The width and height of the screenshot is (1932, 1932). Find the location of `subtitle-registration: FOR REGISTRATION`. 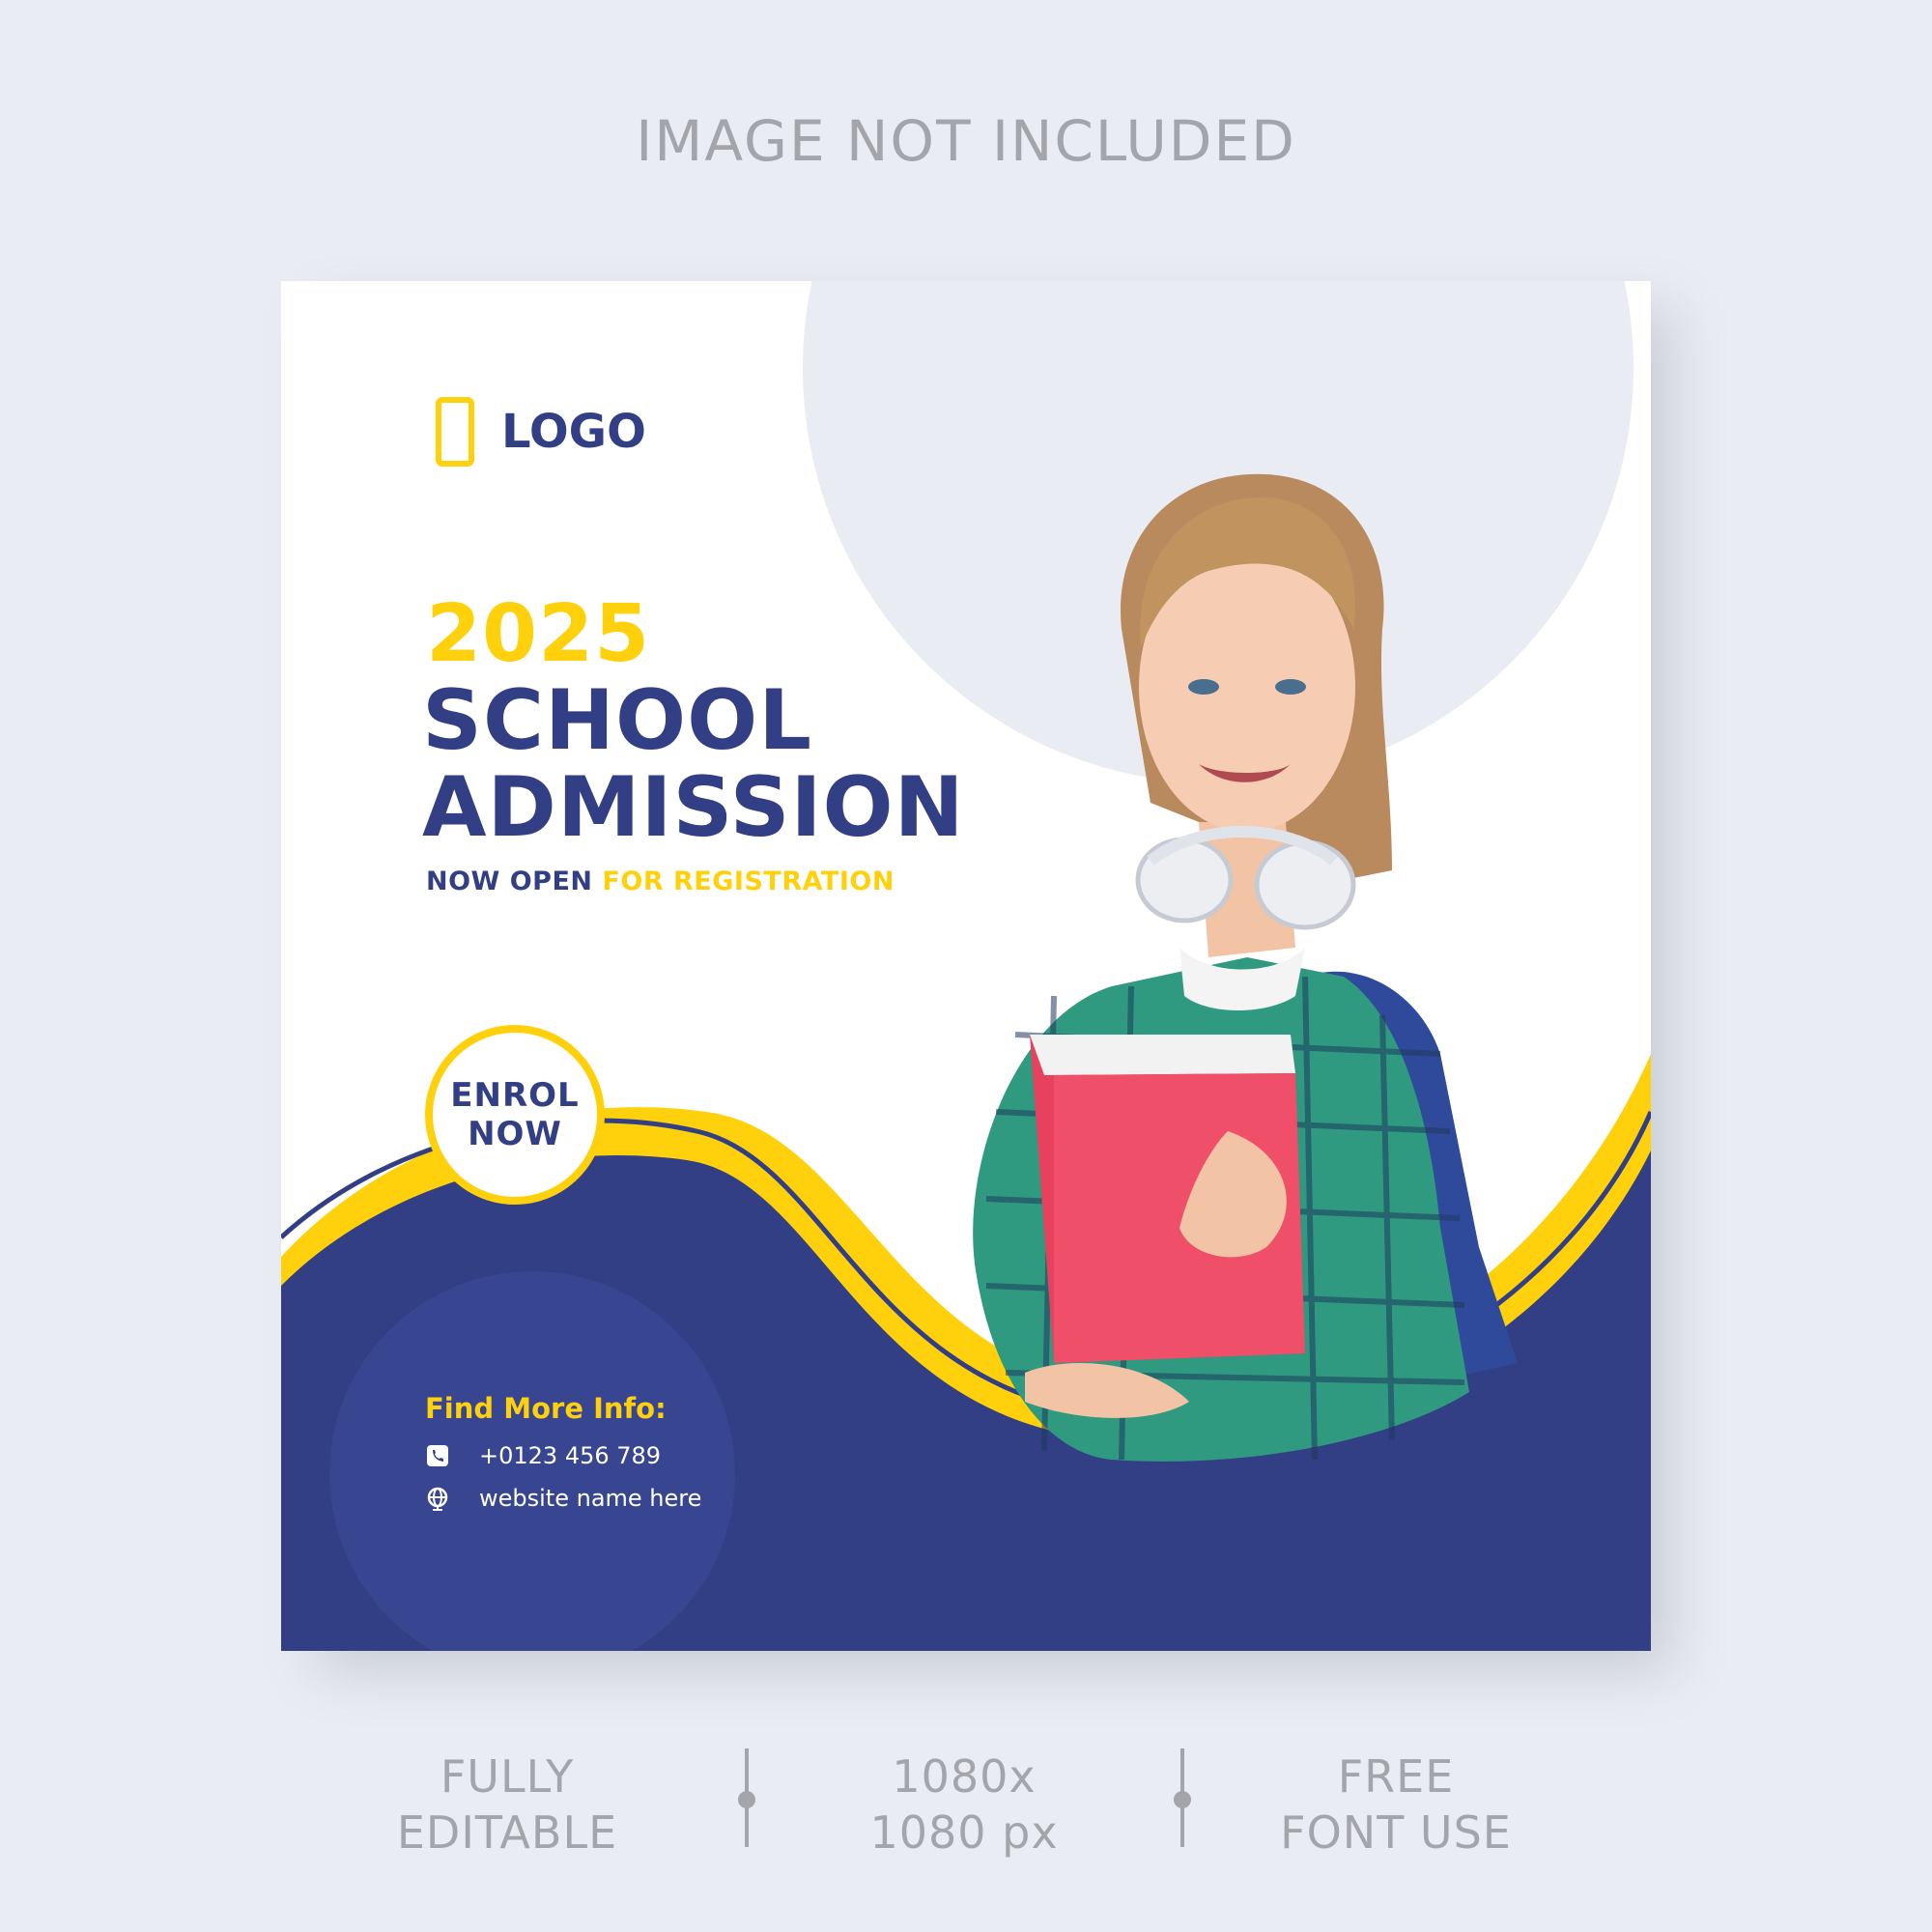

subtitle-registration: FOR REGISTRATION is located at coordinates (748, 881).